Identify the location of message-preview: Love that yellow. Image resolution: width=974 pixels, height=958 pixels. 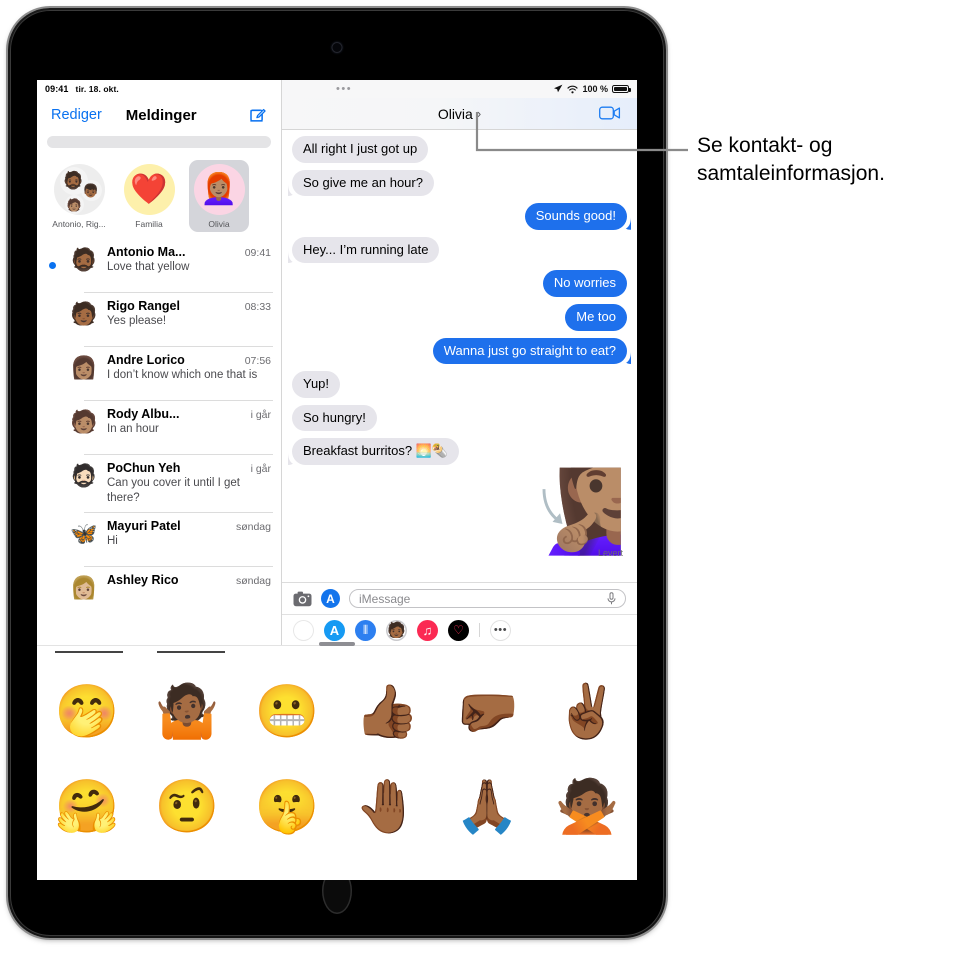
(148, 267).